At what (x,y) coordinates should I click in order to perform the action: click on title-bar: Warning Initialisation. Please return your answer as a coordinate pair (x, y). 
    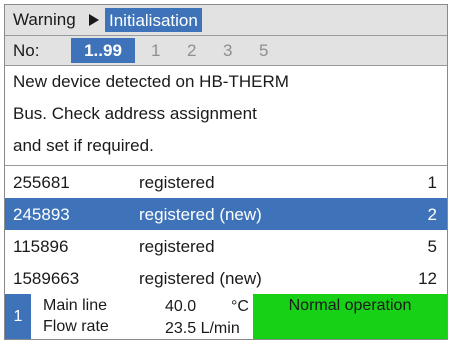
    Looking at the image, I should click on (226, 20).